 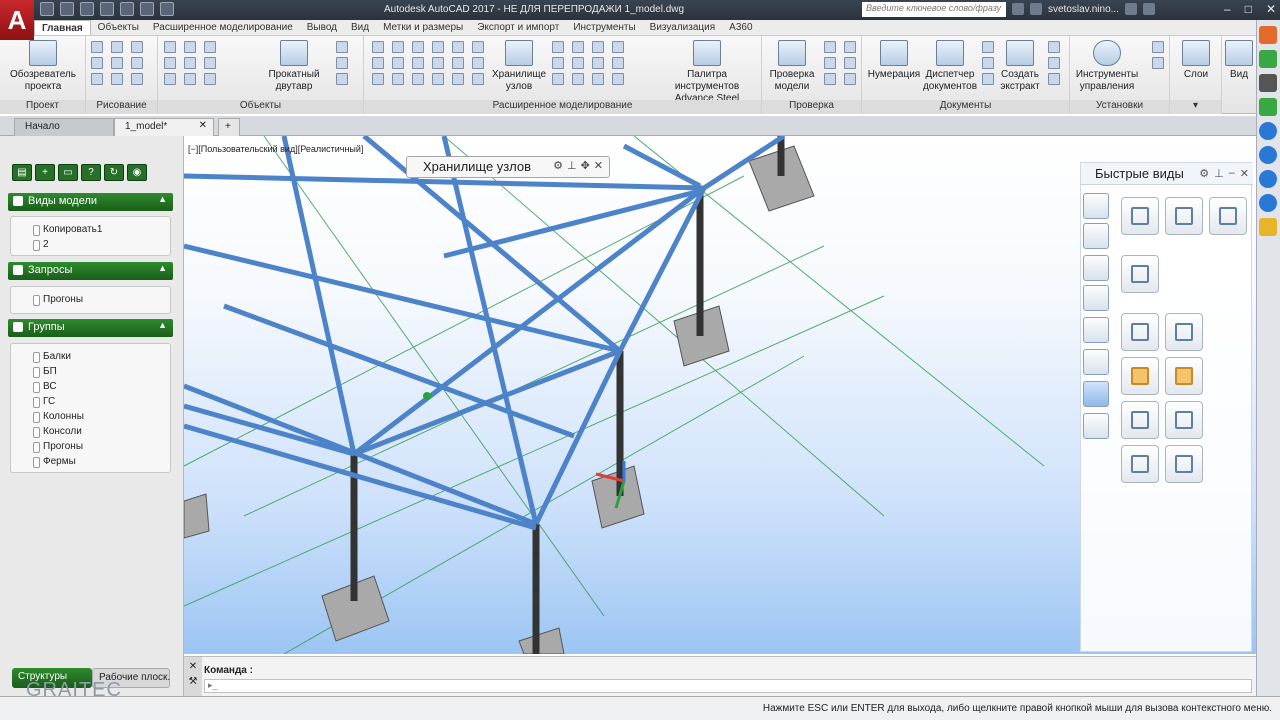 What do you see at coordinates (147, 9) in the screenshot?
I see `undo-icon` at bounding box center [147, 9].